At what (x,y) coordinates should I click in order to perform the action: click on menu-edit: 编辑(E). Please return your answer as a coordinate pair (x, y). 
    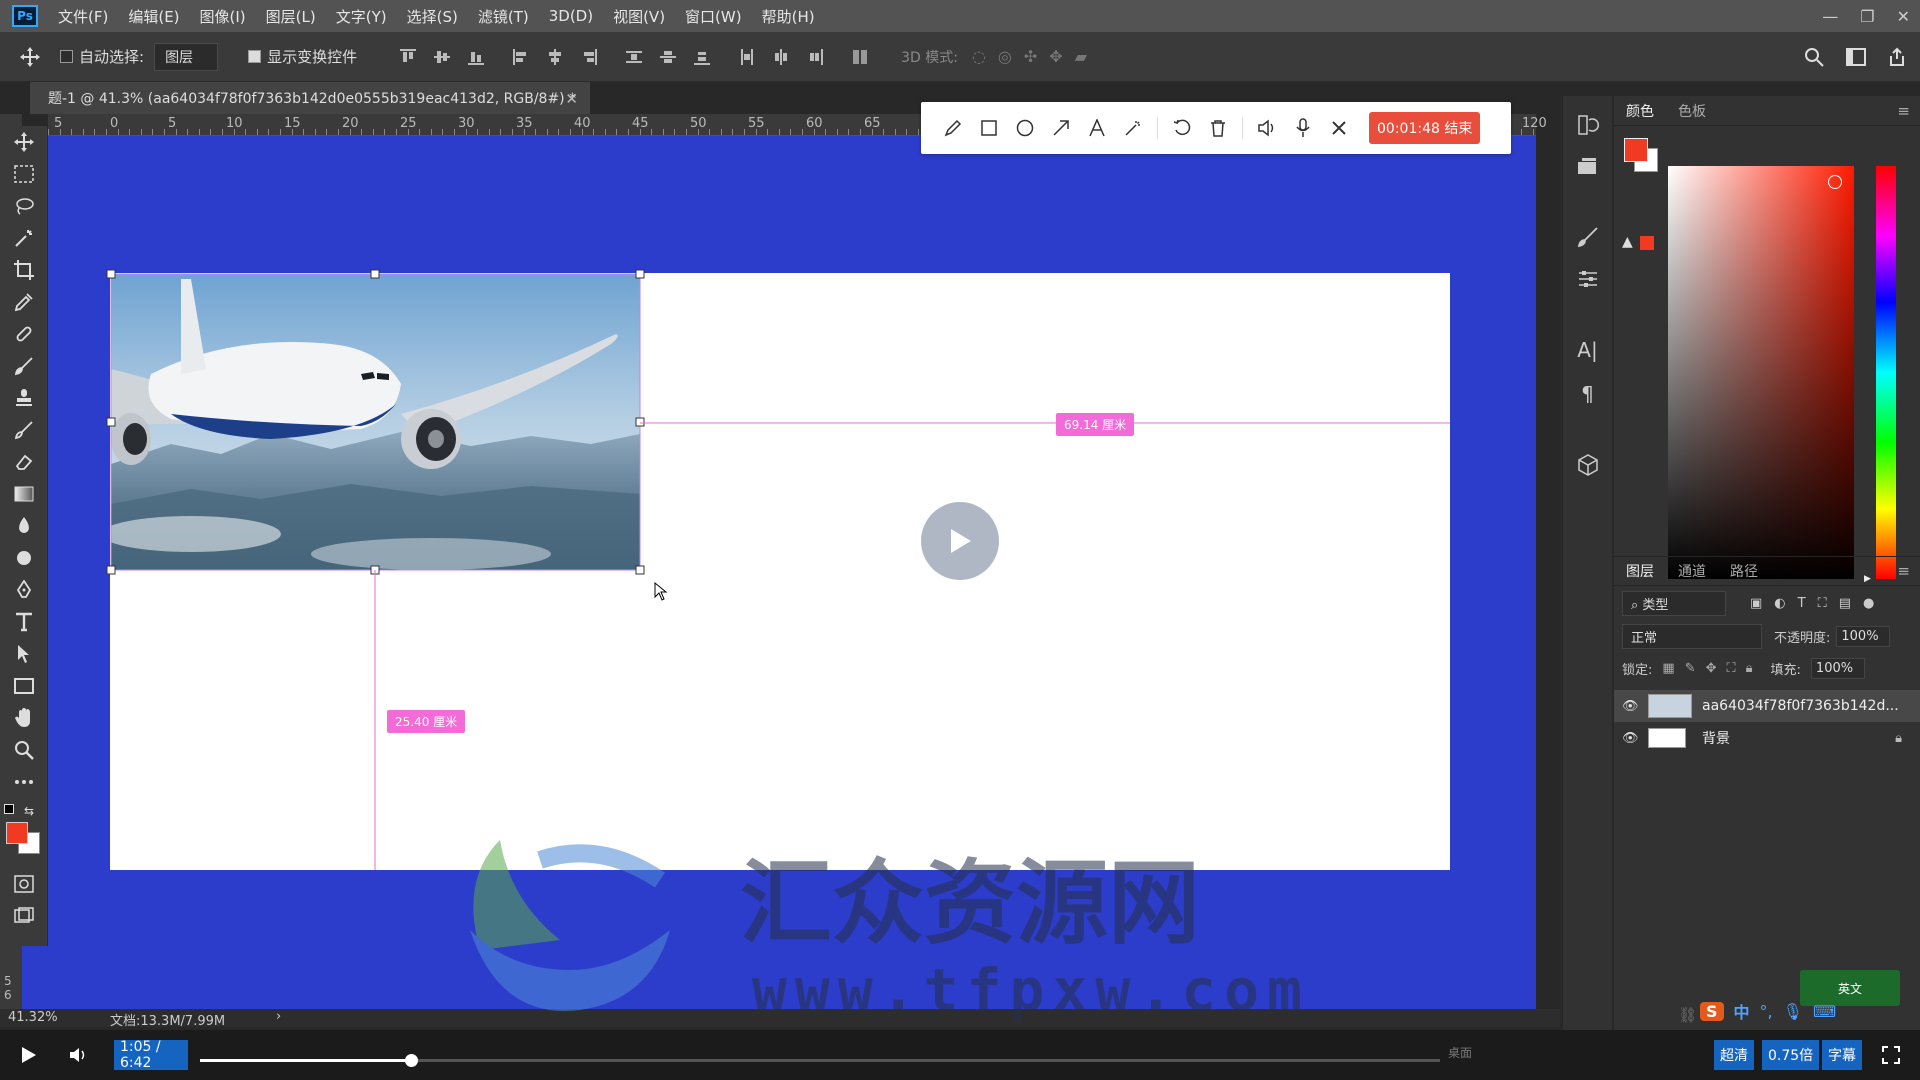
    Looking at the image, I should click on (153, 16).